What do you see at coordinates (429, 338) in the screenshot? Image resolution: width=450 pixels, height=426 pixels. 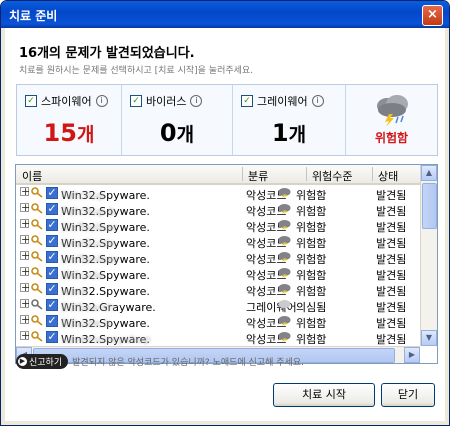 I see `scroll-down-arrow-icon: ▼` at bounding box center [429, 338].